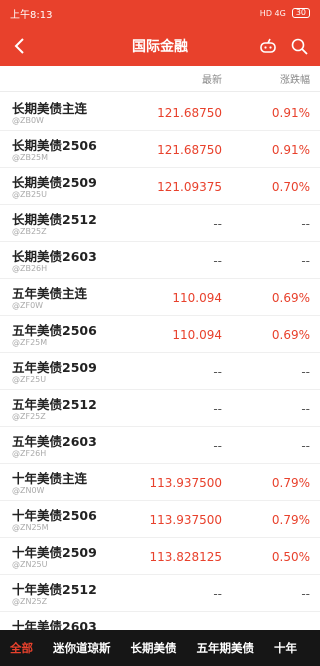 The height and width of the screenshot is (666, 320). I want to click on robot-icon, so click(268, 45).